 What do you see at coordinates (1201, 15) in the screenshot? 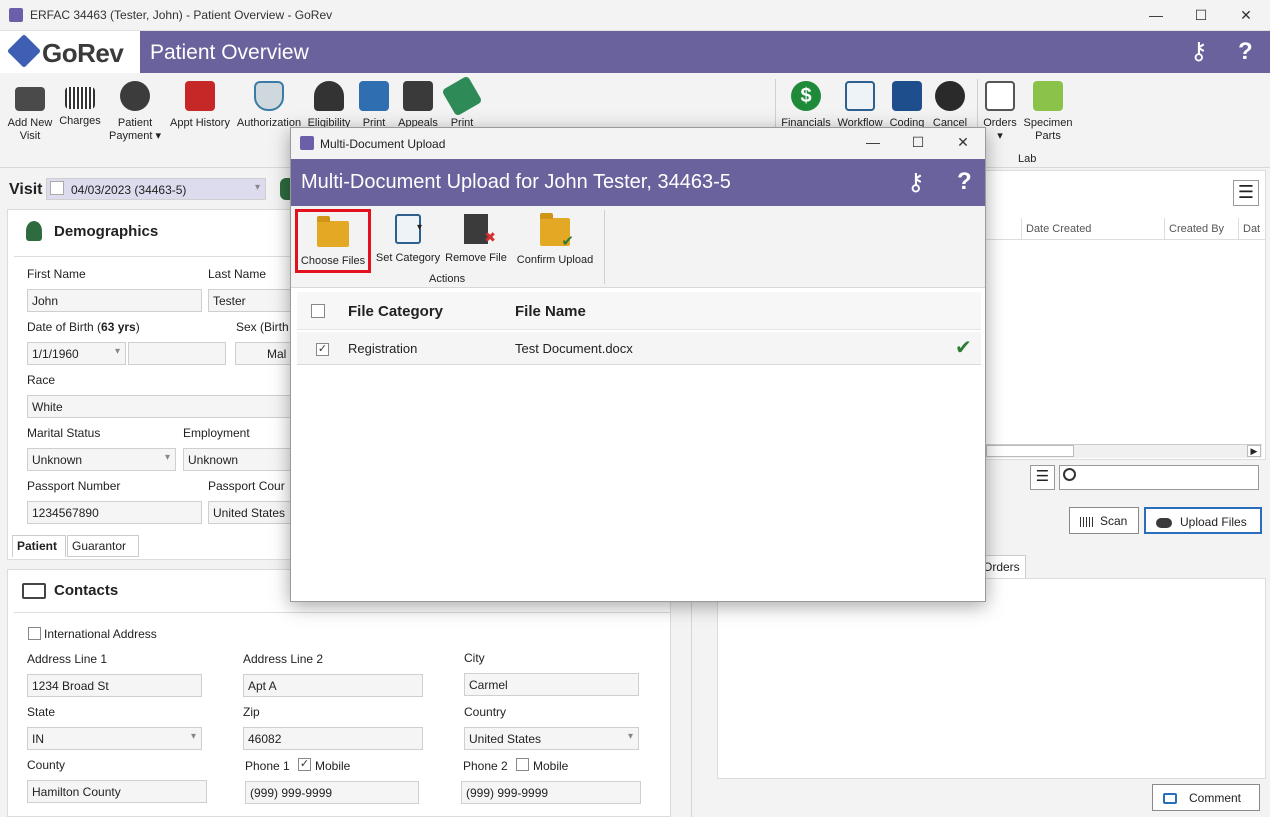
I see `maximize-button: ☐` at bounding box center [1201, 15].